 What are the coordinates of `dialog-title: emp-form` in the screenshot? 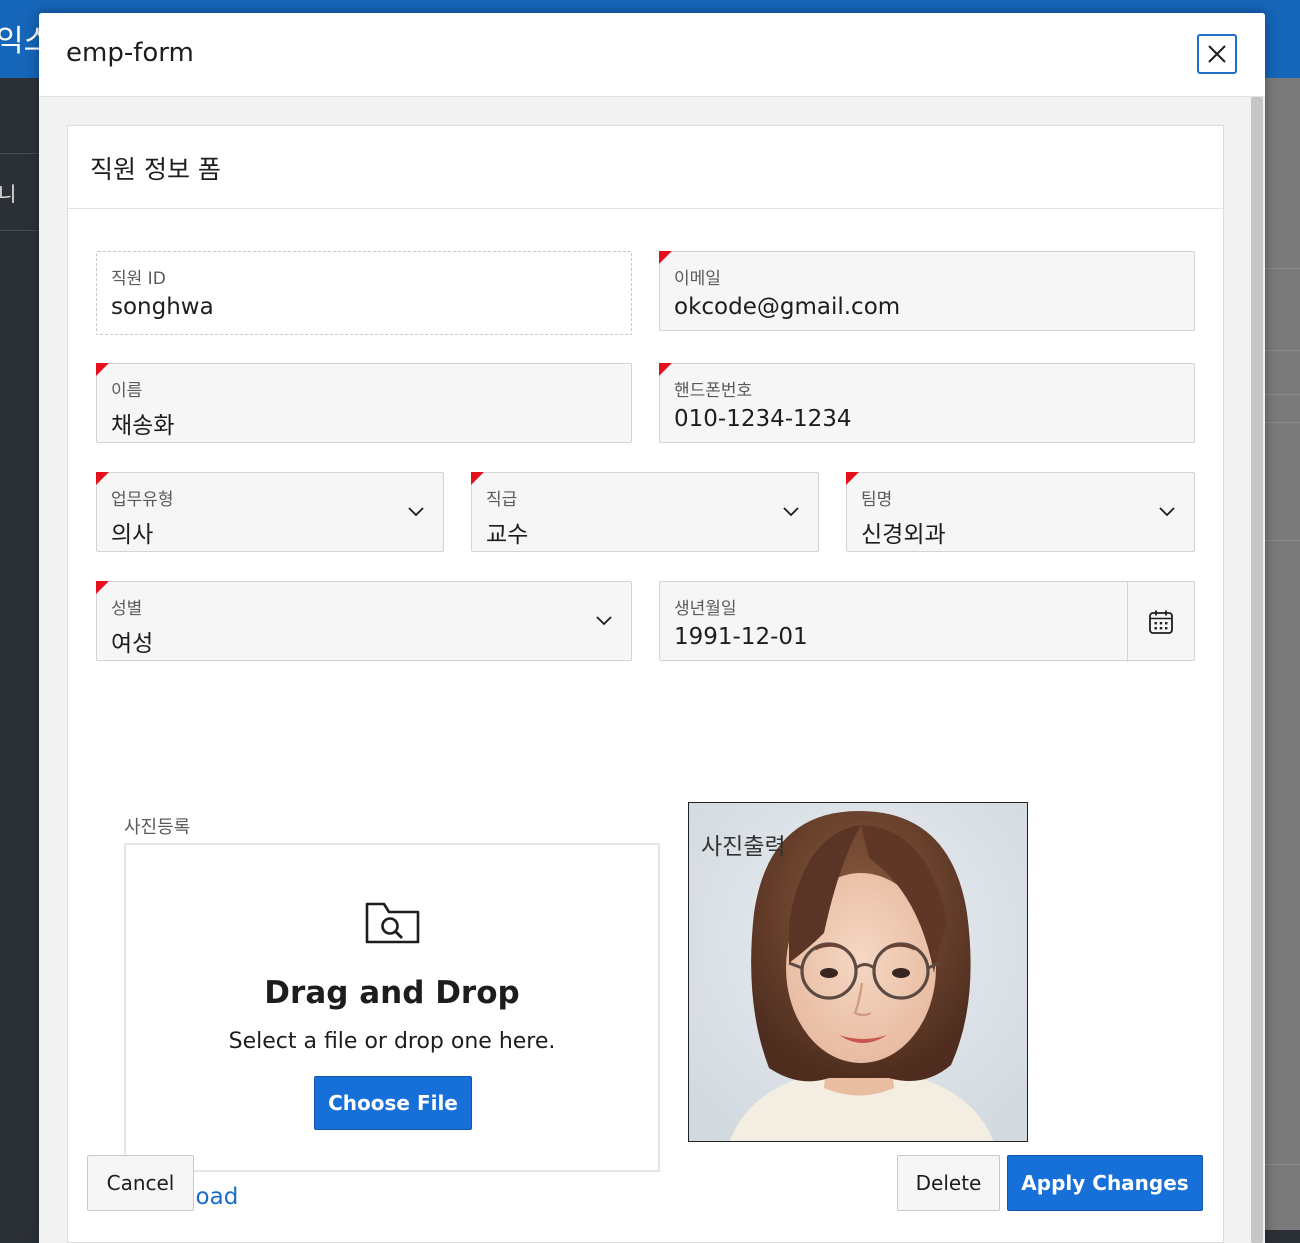 It's located at (130, 53).